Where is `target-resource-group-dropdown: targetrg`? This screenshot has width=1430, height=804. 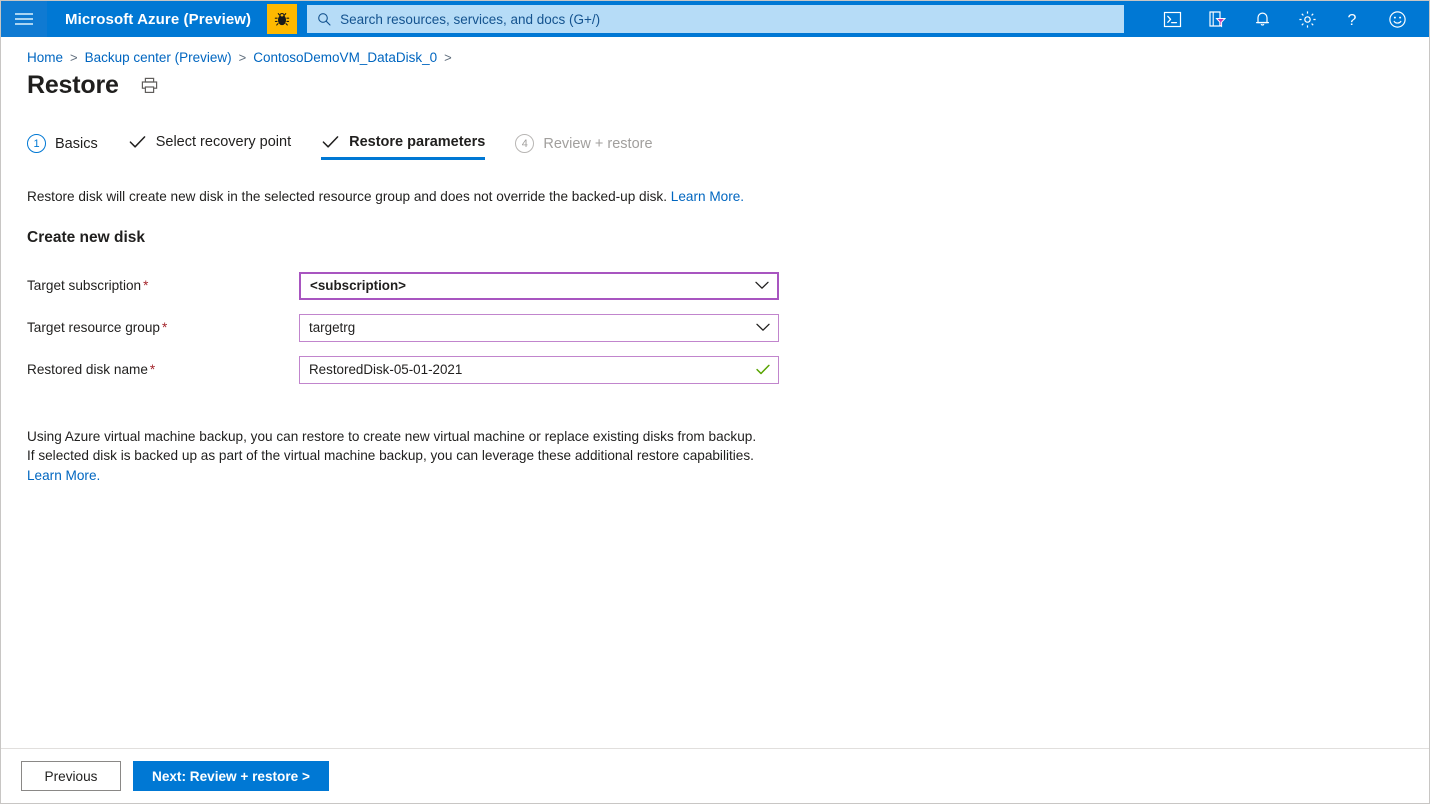
target-resource-group-dropdown: targetrg is located at coordinates (539, 327).